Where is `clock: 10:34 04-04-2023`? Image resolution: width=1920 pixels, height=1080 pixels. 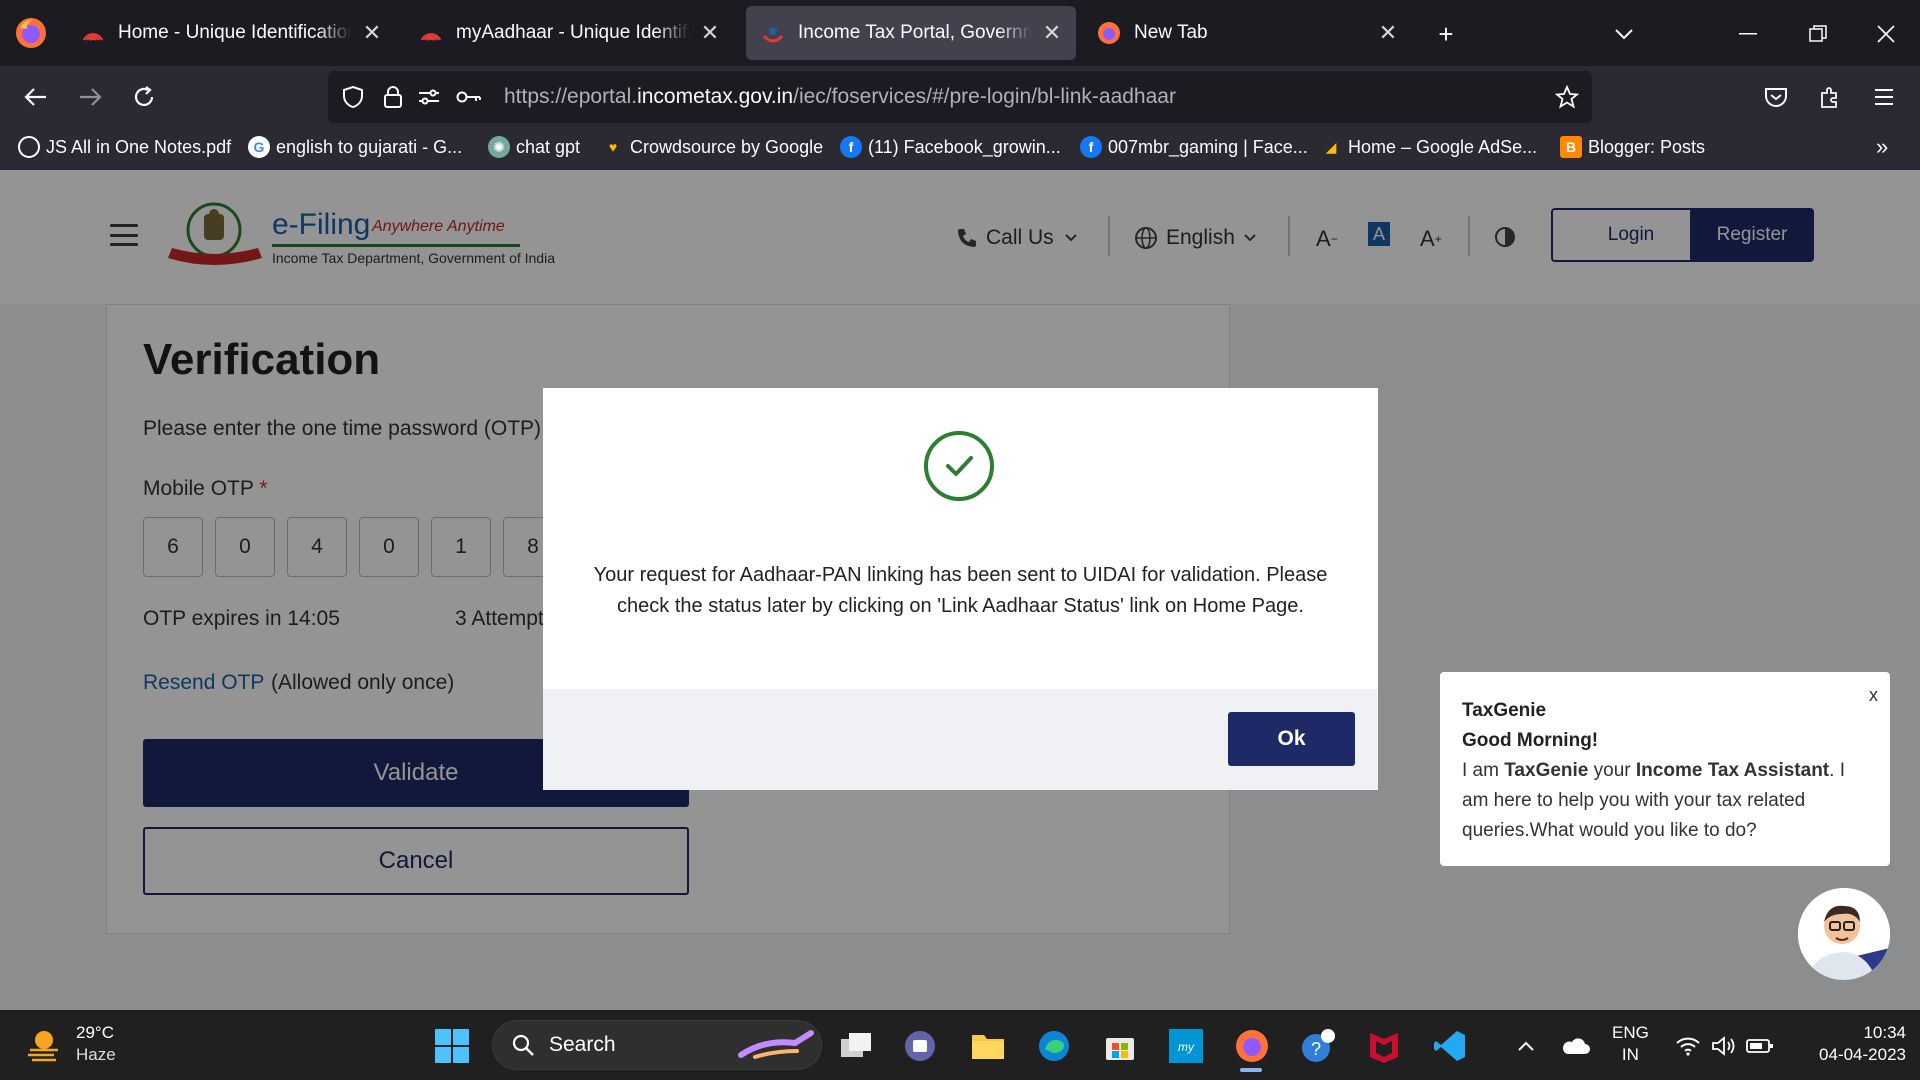 clock: 10:34 04-04-2023 is located at coordinates (1848, 1044).